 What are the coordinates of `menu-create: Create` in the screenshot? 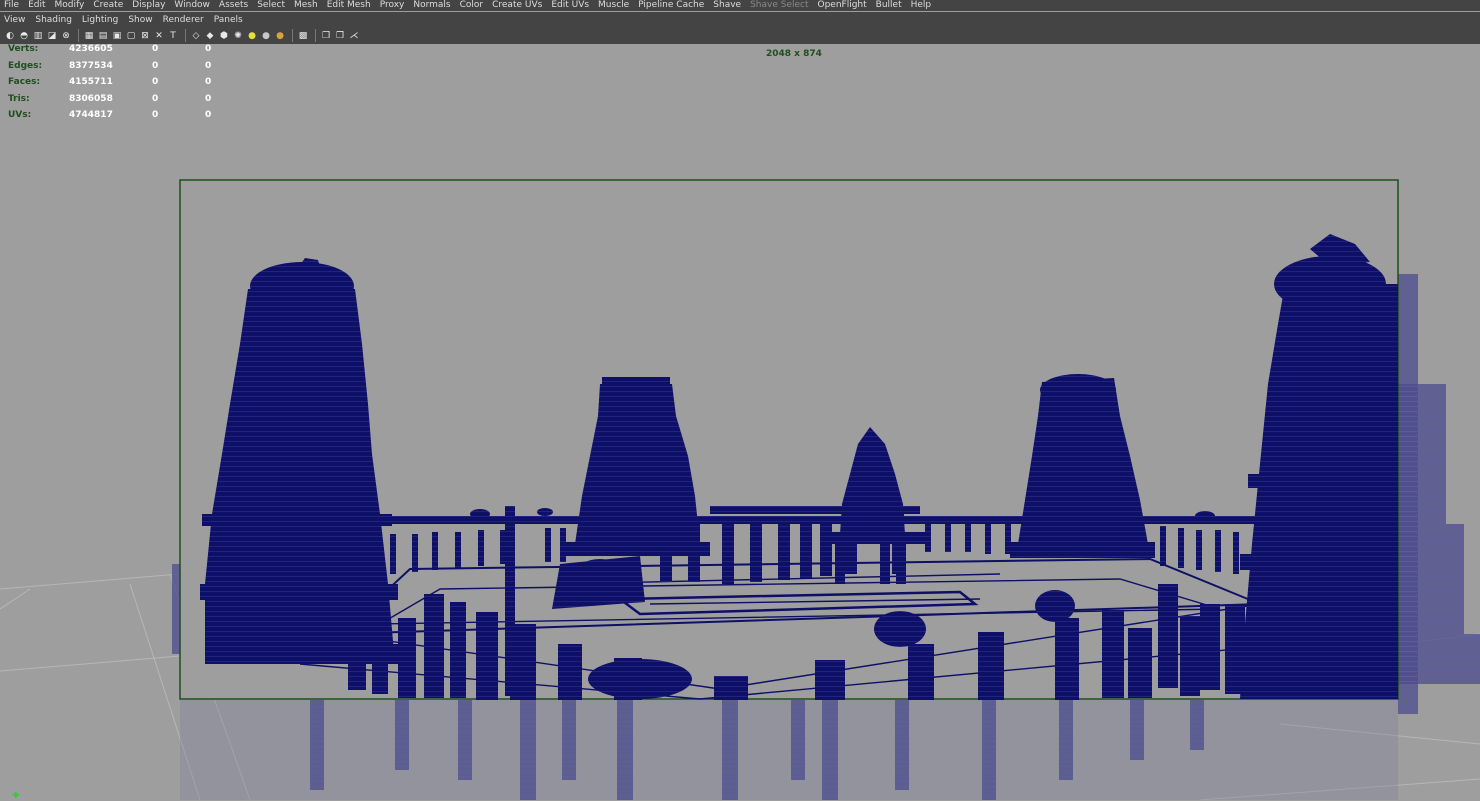 It's located at (108, 5).